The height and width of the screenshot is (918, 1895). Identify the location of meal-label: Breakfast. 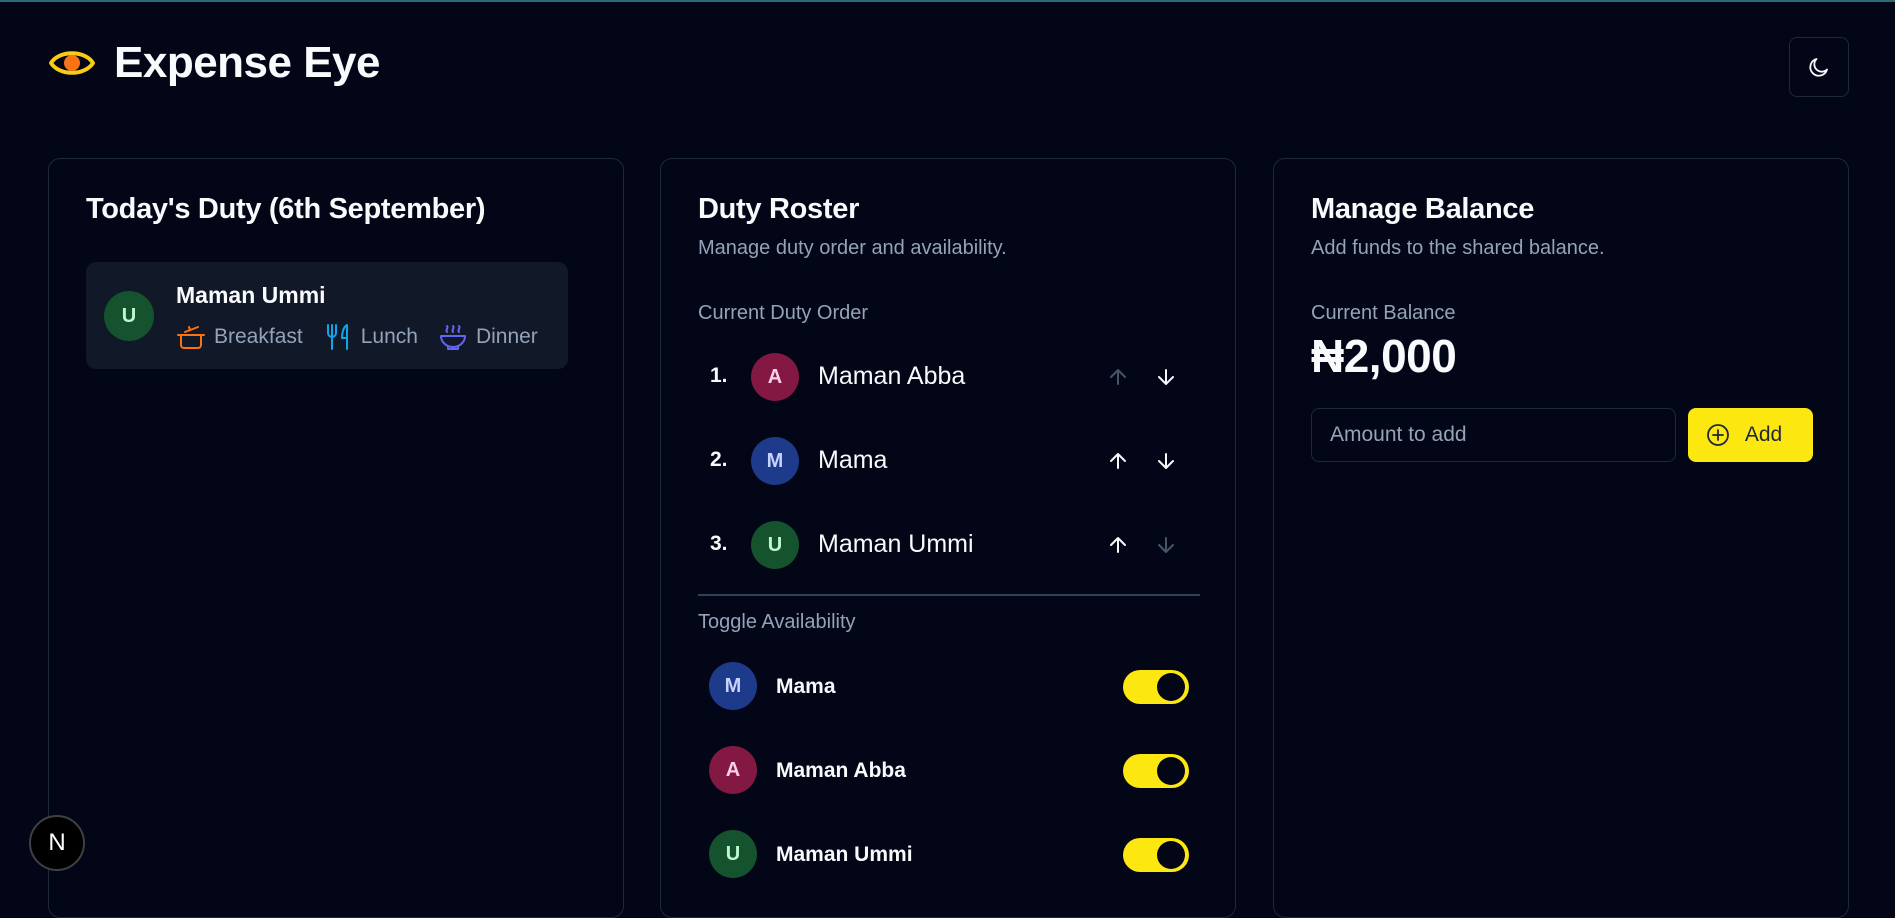
(258, 336).